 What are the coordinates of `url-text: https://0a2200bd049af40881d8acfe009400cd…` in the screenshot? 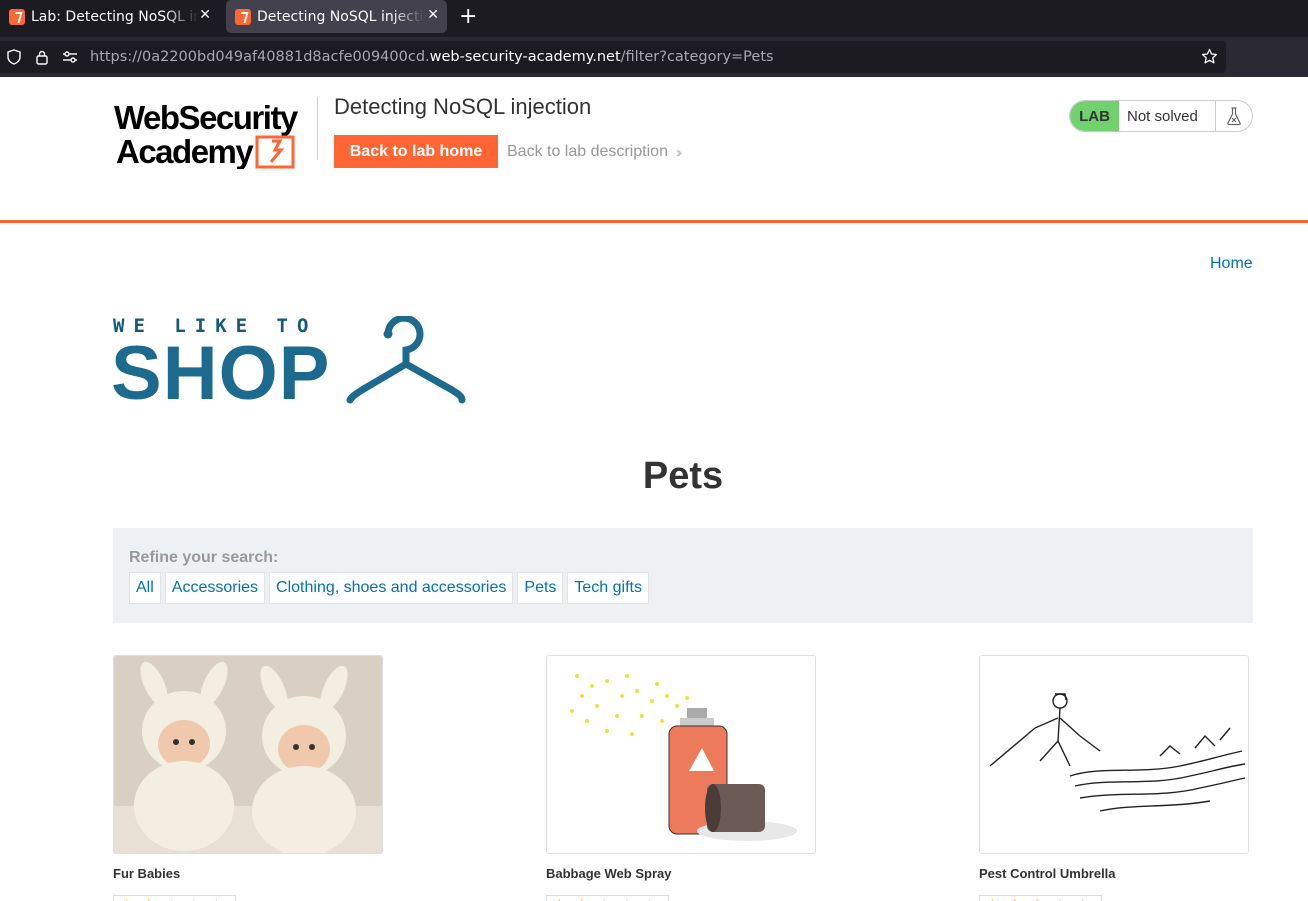 It's located at (432, 57).